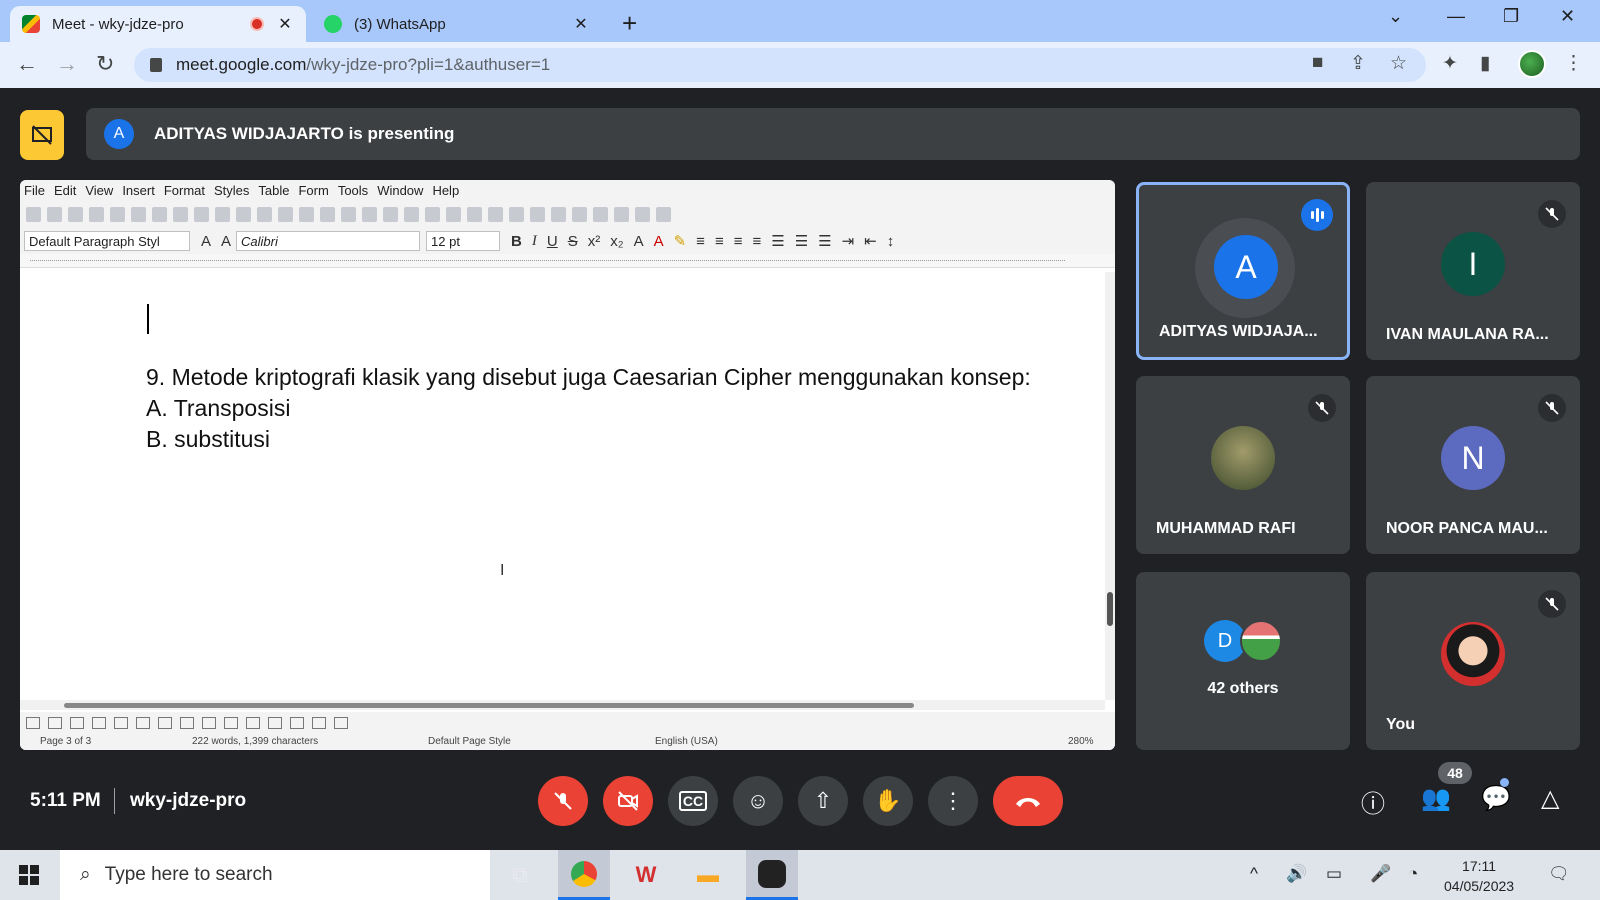  Describe the element at coordinates (516, 241) in the screenshot. I see `bold-icon: B` at that location.